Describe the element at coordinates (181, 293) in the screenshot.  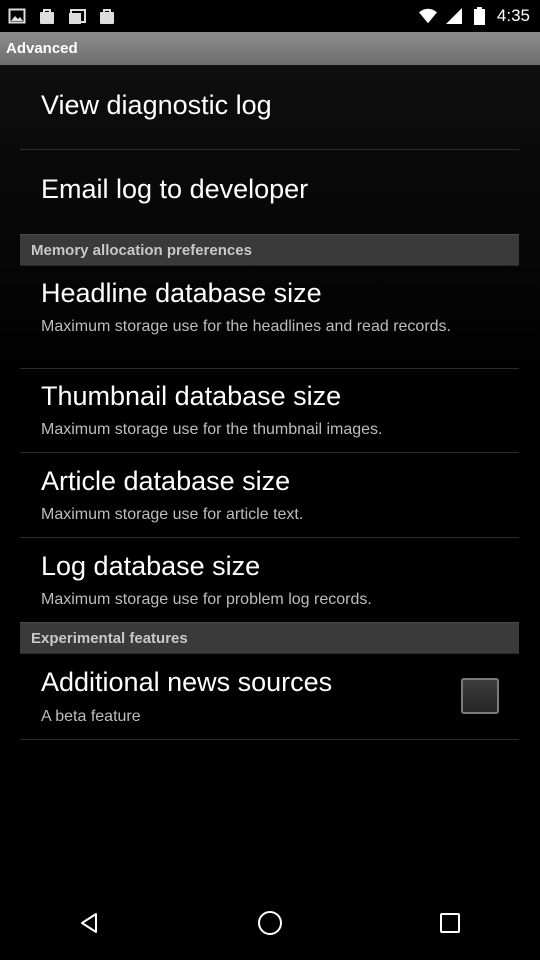
I see `item-title: Headline database size` at that location.